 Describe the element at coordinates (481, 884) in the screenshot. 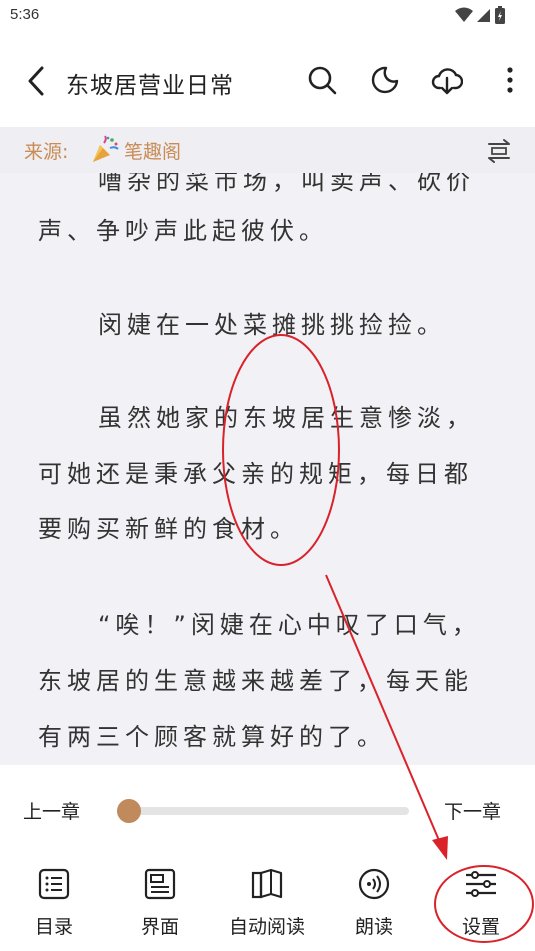

I see `sliders-icon` at that location.